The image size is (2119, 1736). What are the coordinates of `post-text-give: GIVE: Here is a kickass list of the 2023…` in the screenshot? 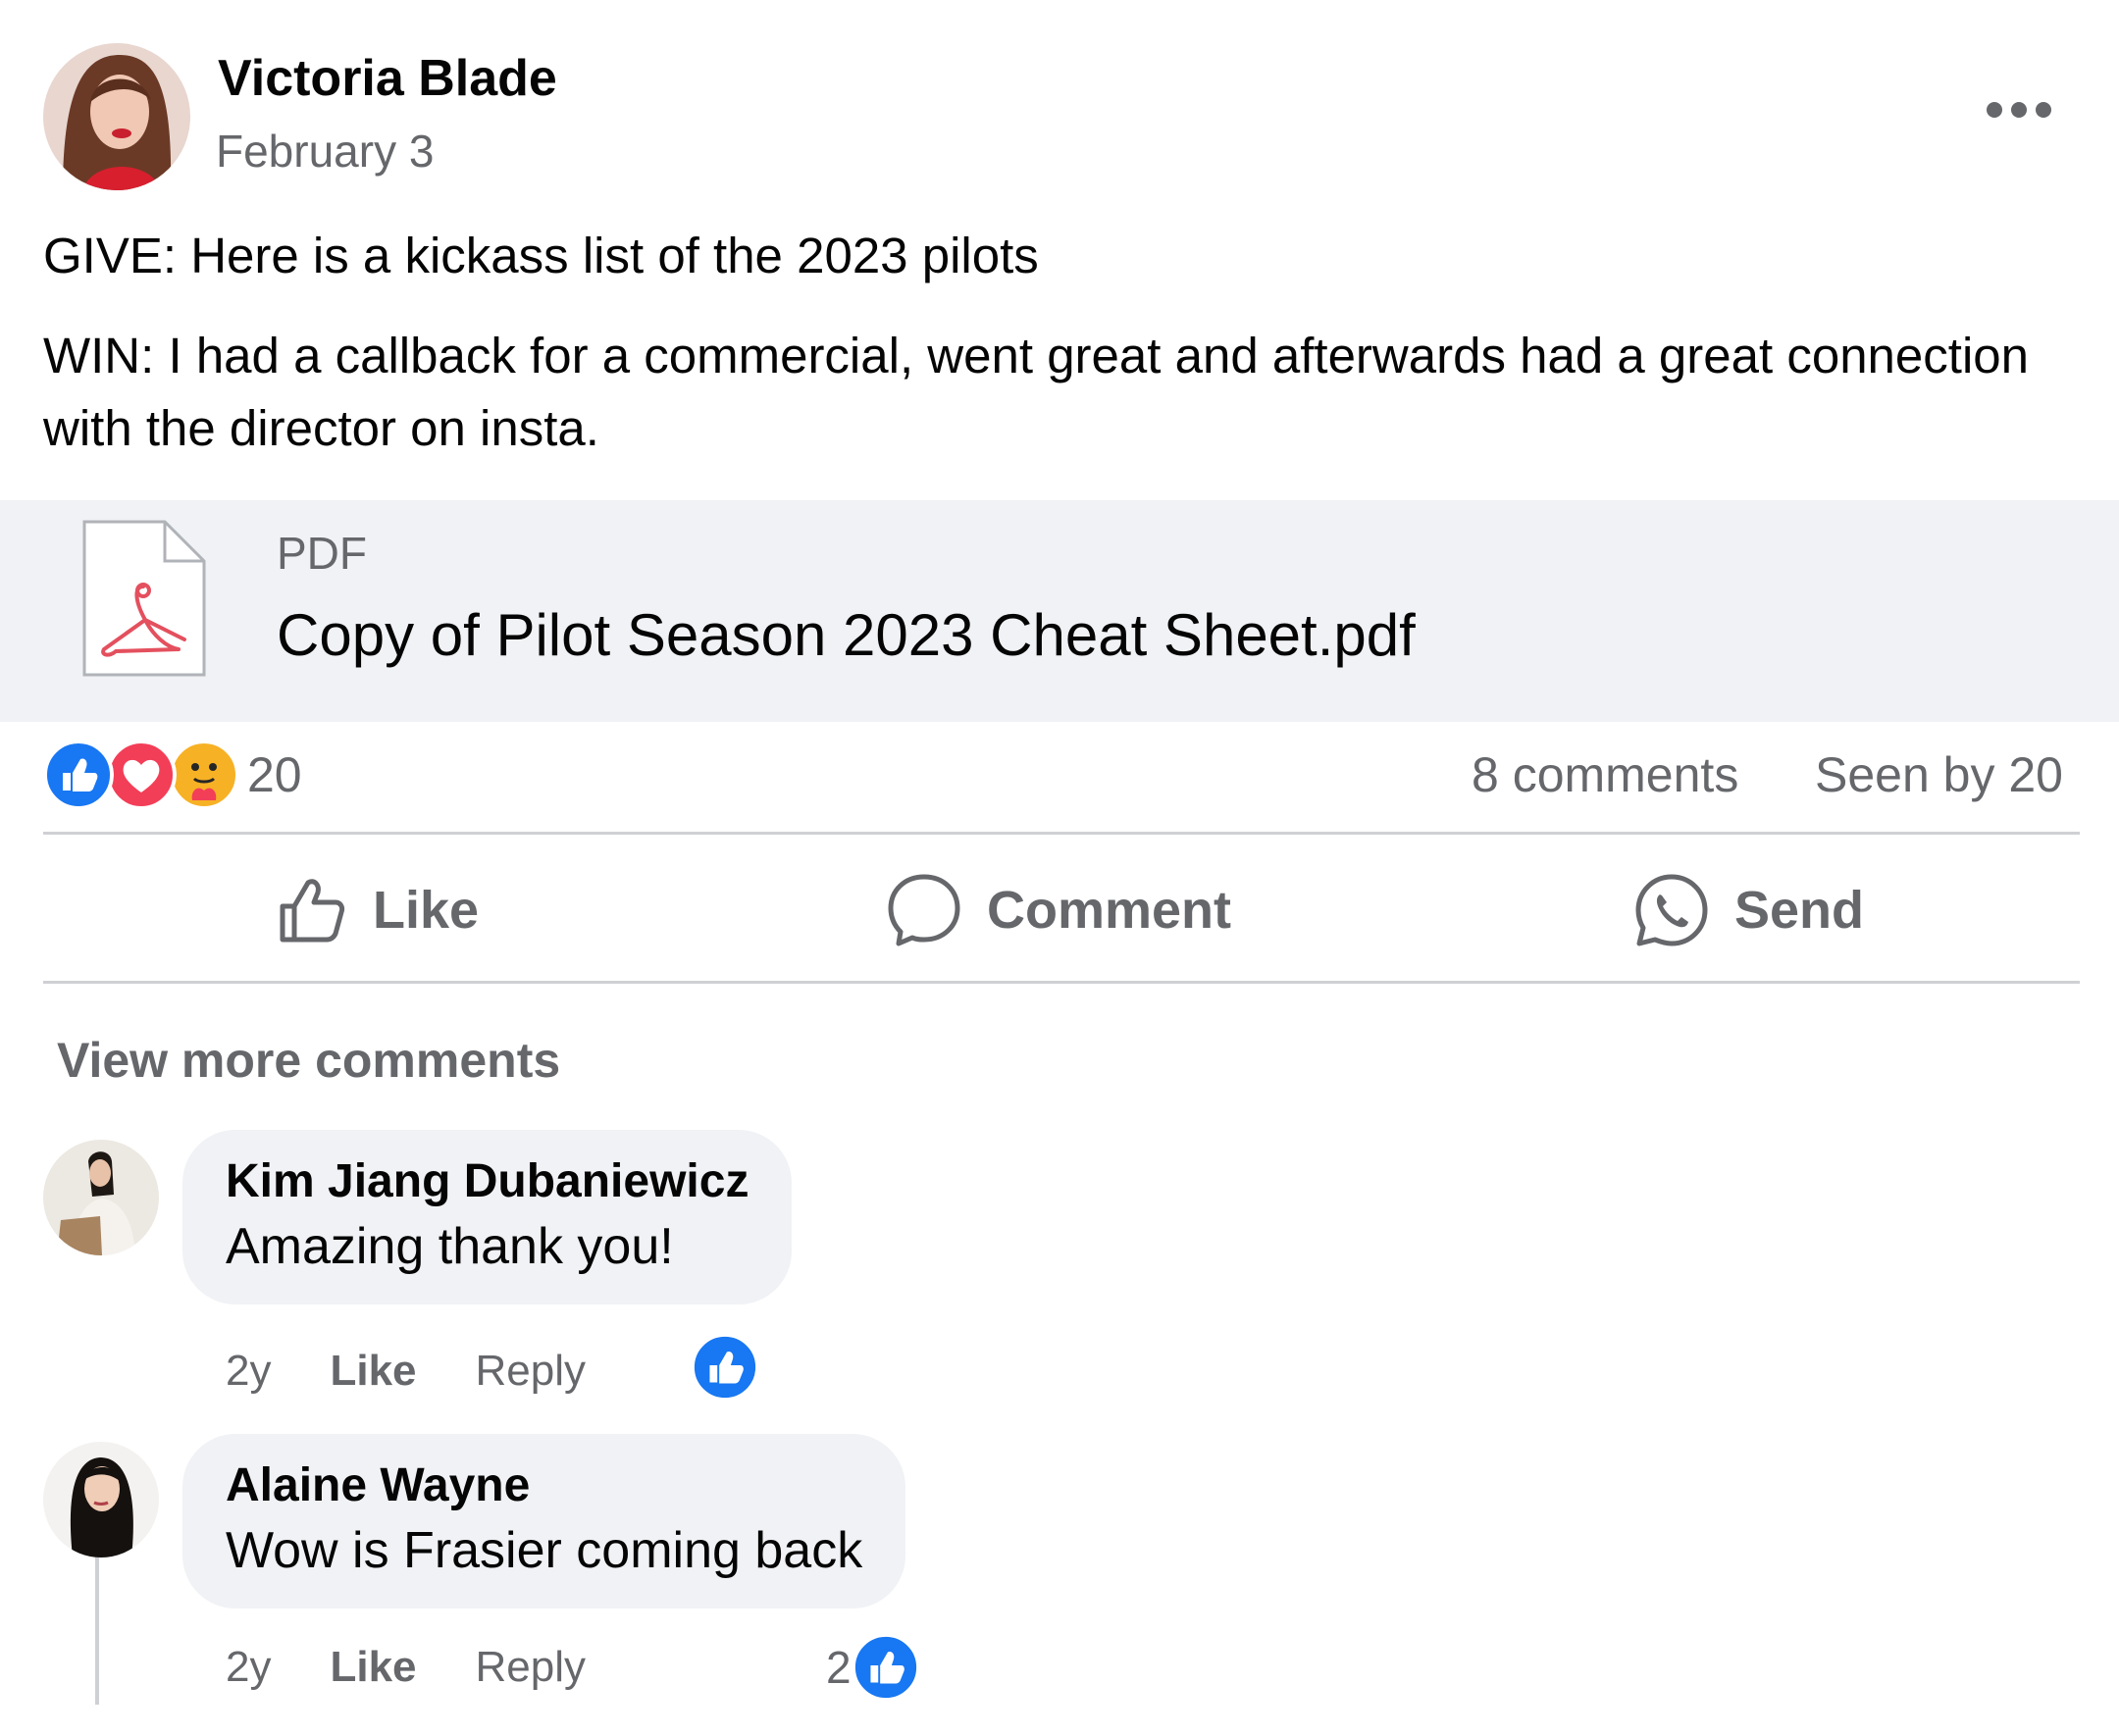 It's located at (541, 256).